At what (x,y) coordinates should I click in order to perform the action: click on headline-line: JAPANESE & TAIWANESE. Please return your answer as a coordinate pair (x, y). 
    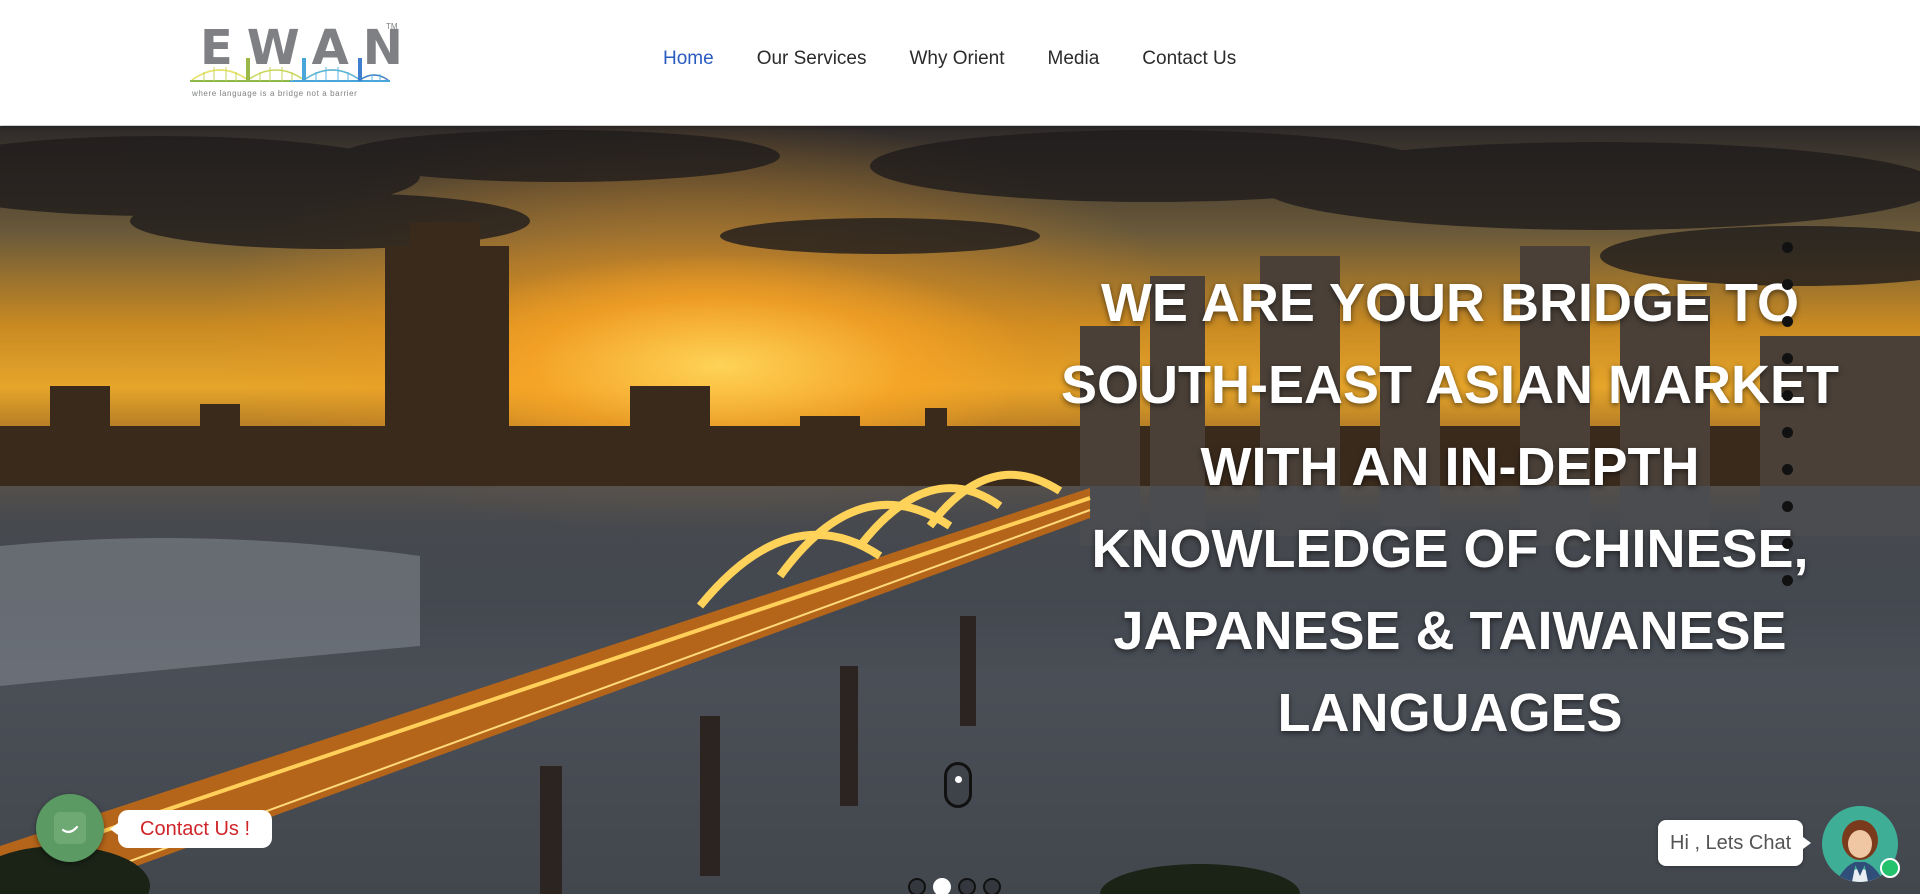
    Looking at the image, I should click on (1450, 631).